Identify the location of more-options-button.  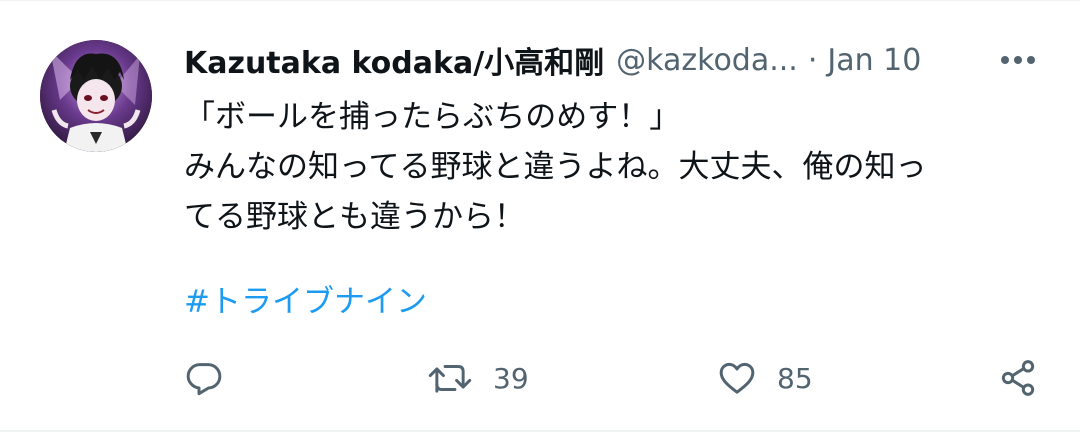
(1018, 60).